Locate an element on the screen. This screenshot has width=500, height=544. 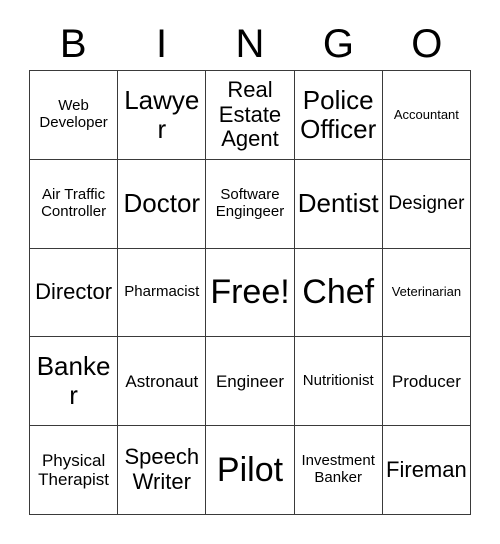
bingo-cell: Engineer is located at coordinates (250, 382).